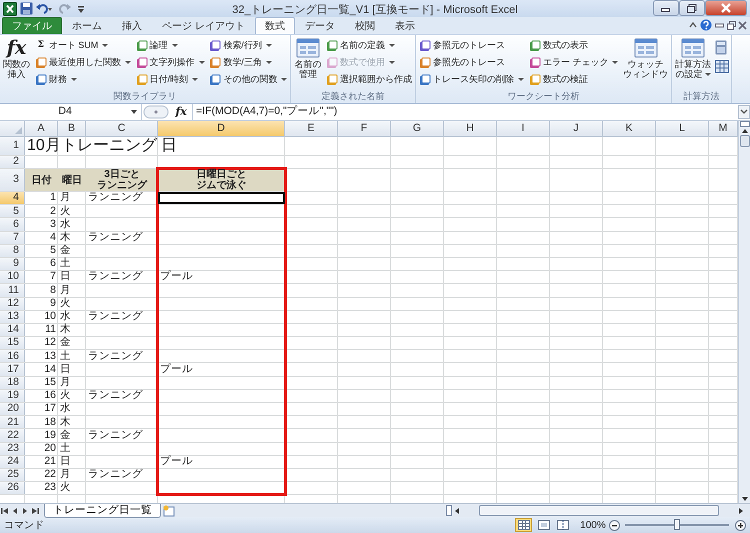 The width and height of the screenshot is (750, 533). Describe the element at coordinates (12, 356) in the screenshot. I see `row-header: 16` at that location.